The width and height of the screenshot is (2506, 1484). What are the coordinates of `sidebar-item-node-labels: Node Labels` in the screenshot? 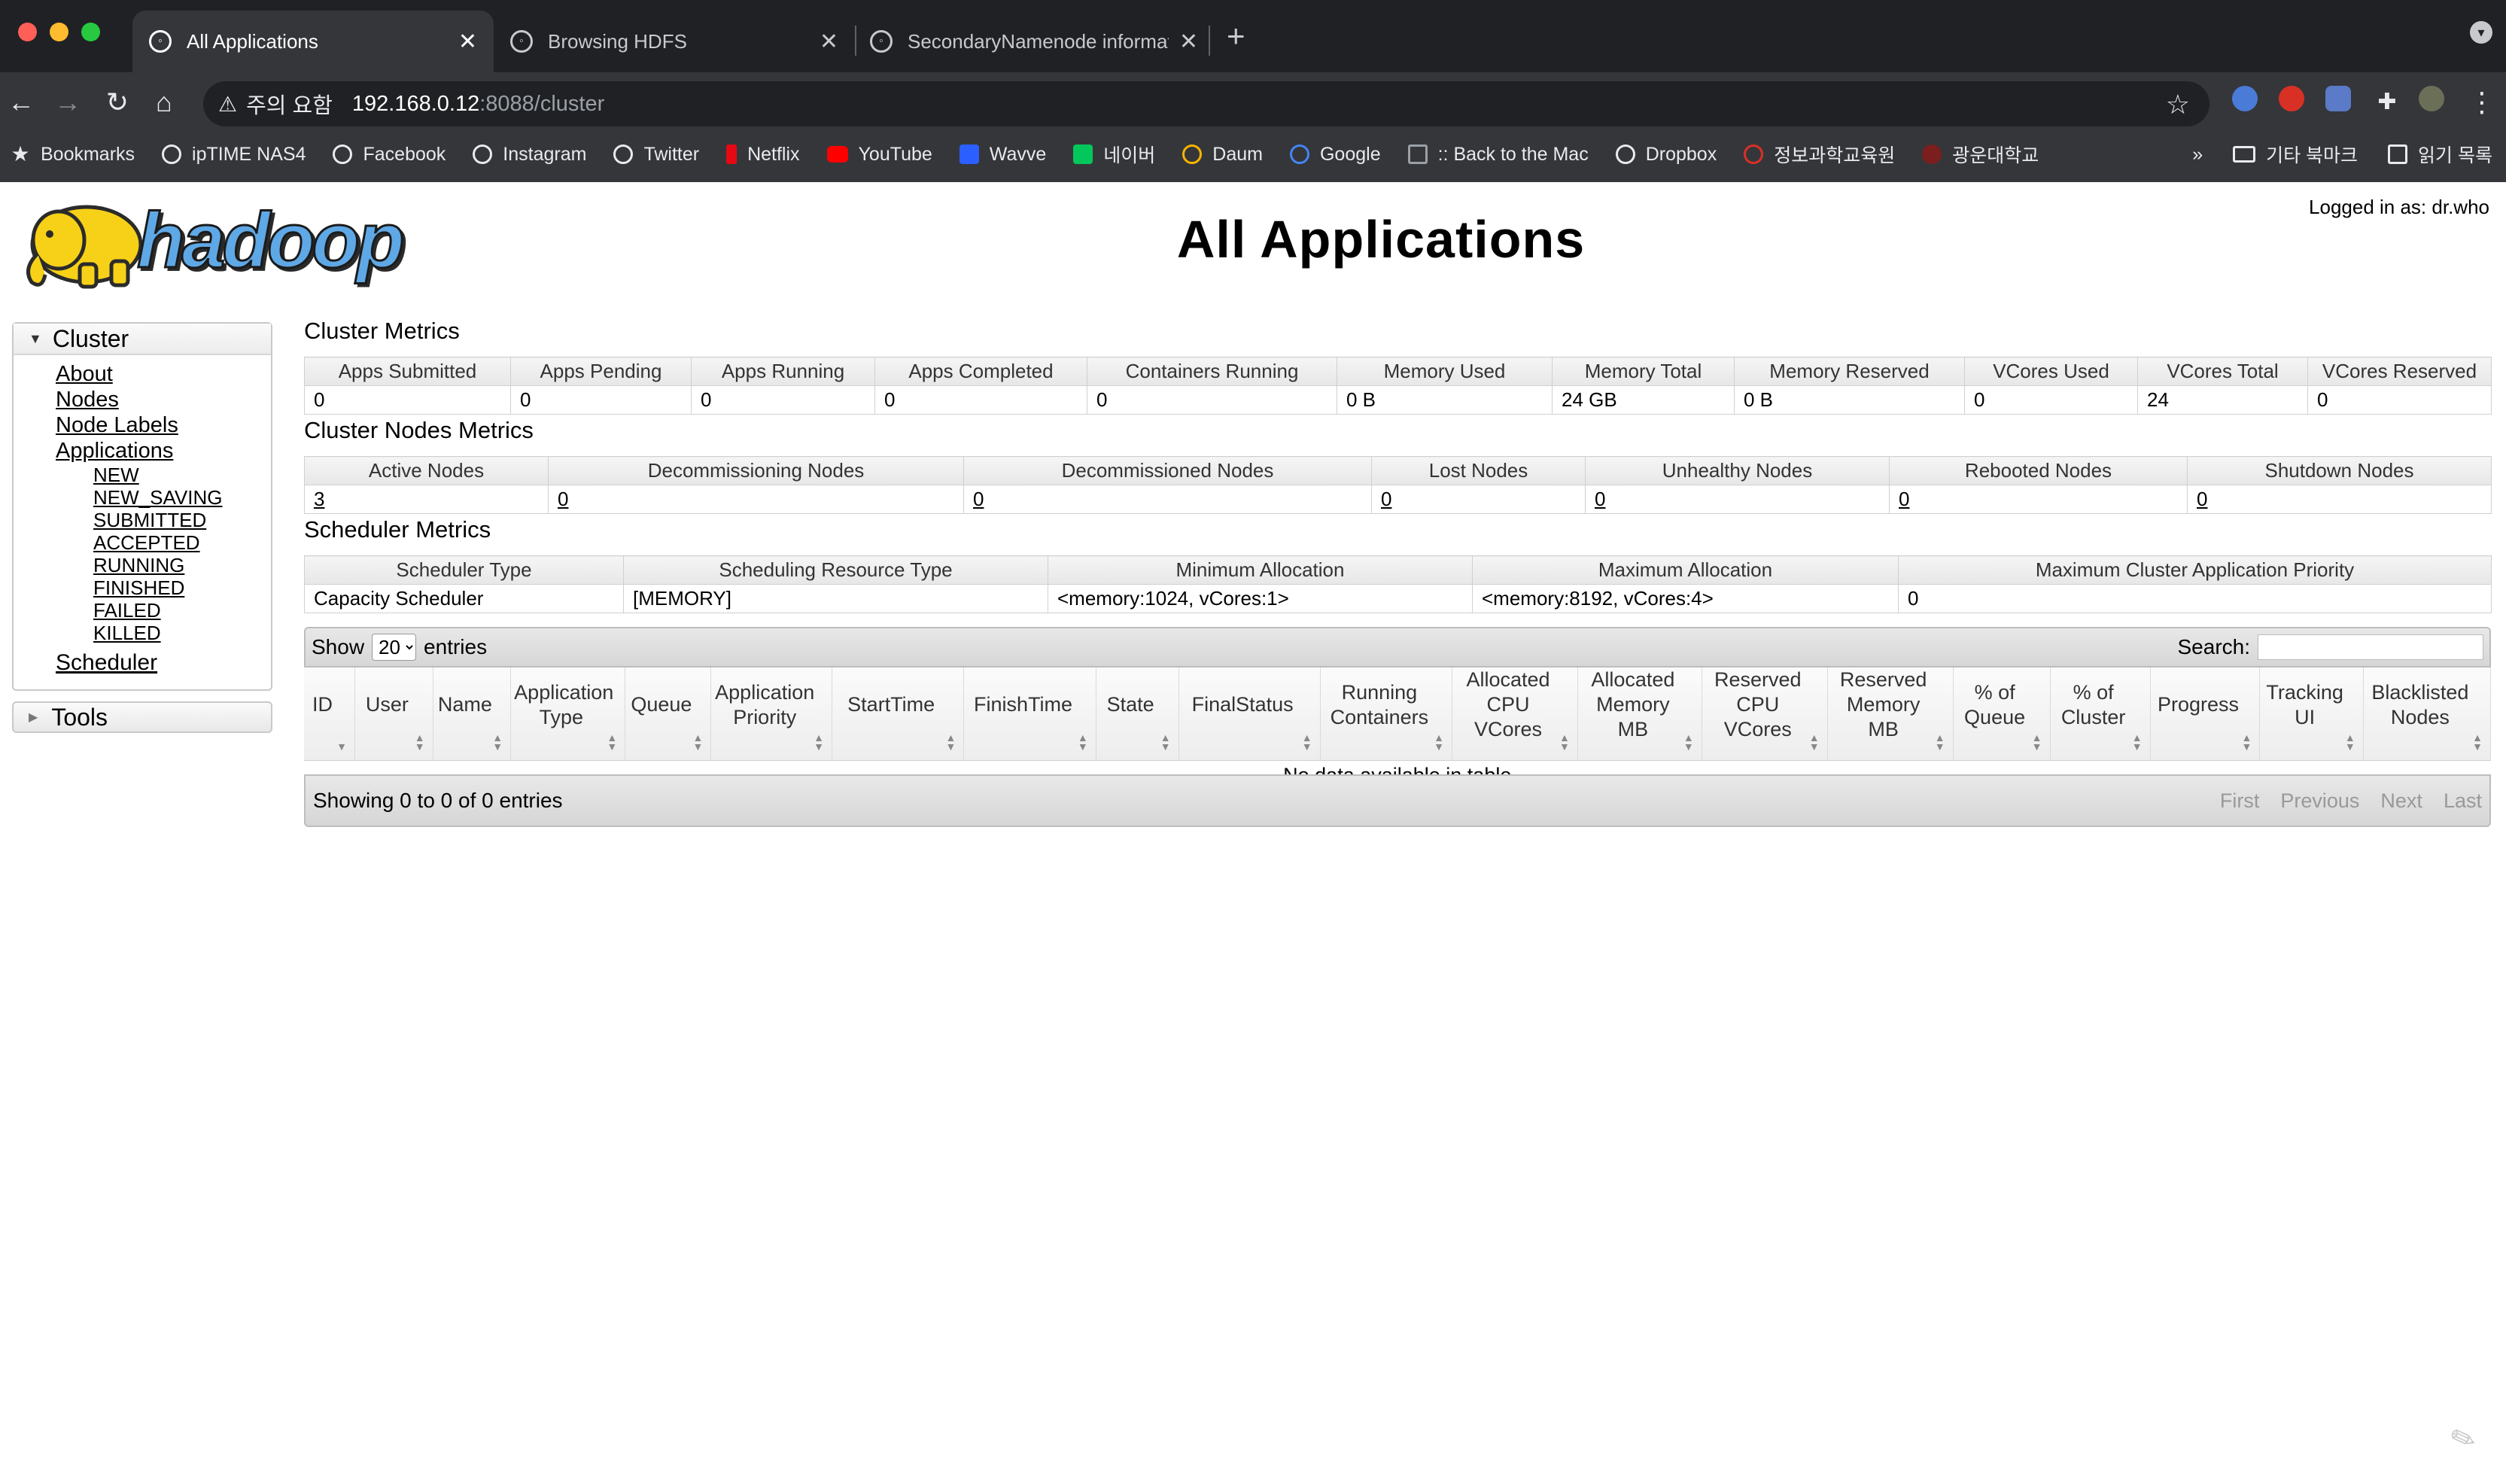 It's located at (164, 425).